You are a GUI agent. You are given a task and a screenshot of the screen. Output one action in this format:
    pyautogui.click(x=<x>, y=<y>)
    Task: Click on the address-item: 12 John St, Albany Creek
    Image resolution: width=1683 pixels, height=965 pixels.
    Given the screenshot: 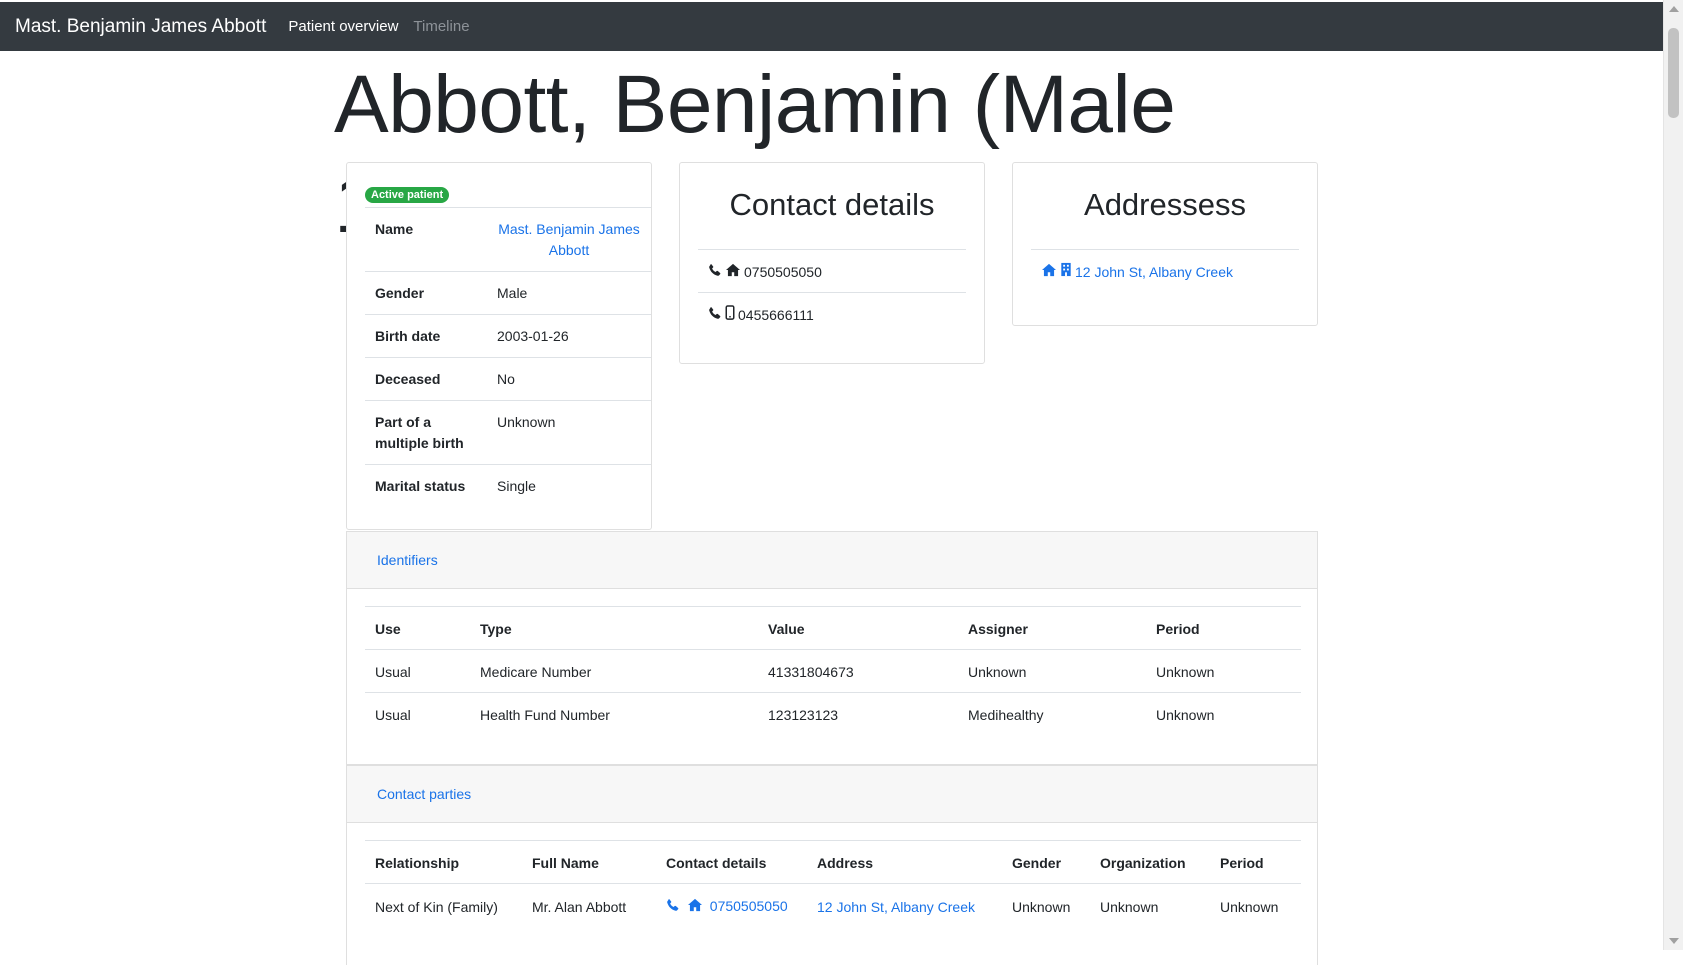 What is the action you would take?
    pyautogui.click(x=1165, y=270)
    